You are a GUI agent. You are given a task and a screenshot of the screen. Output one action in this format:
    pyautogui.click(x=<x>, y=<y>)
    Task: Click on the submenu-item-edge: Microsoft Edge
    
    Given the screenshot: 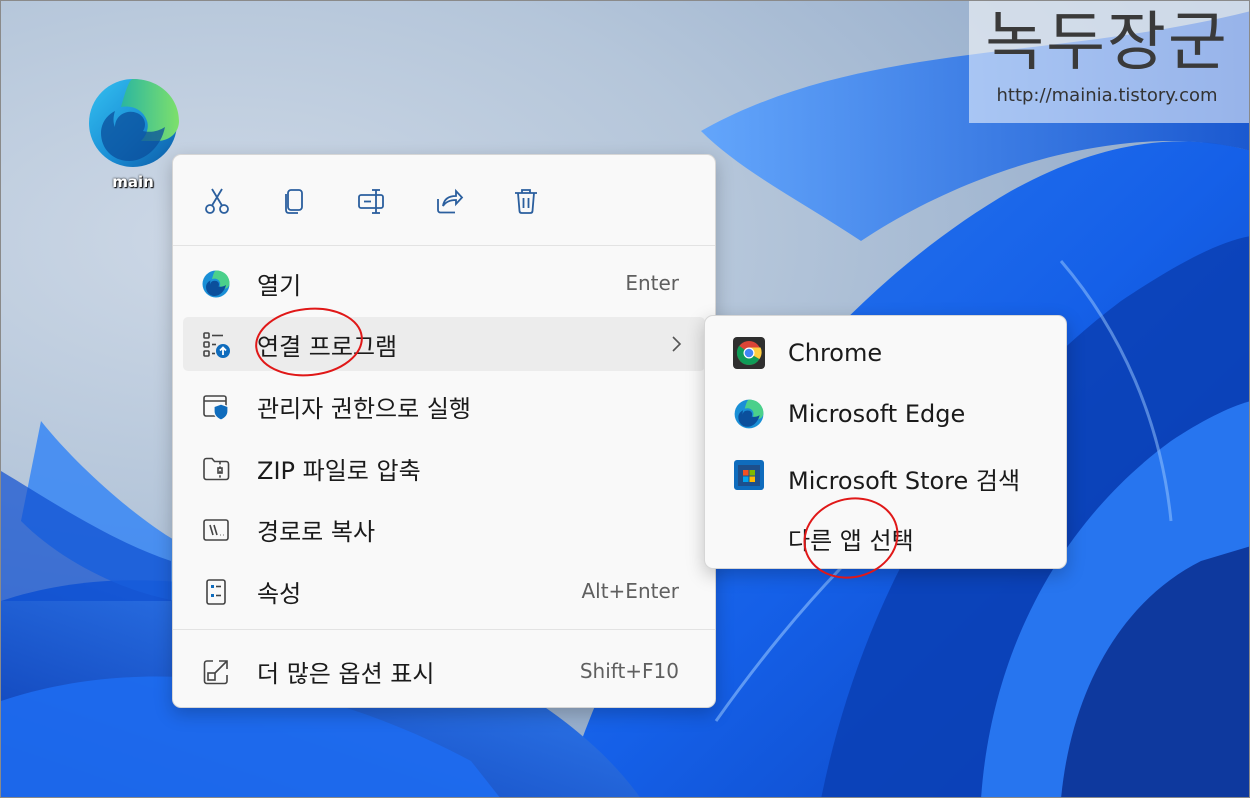 What is the action you would take?
    pyautogui.click(x=885, y=414)
    